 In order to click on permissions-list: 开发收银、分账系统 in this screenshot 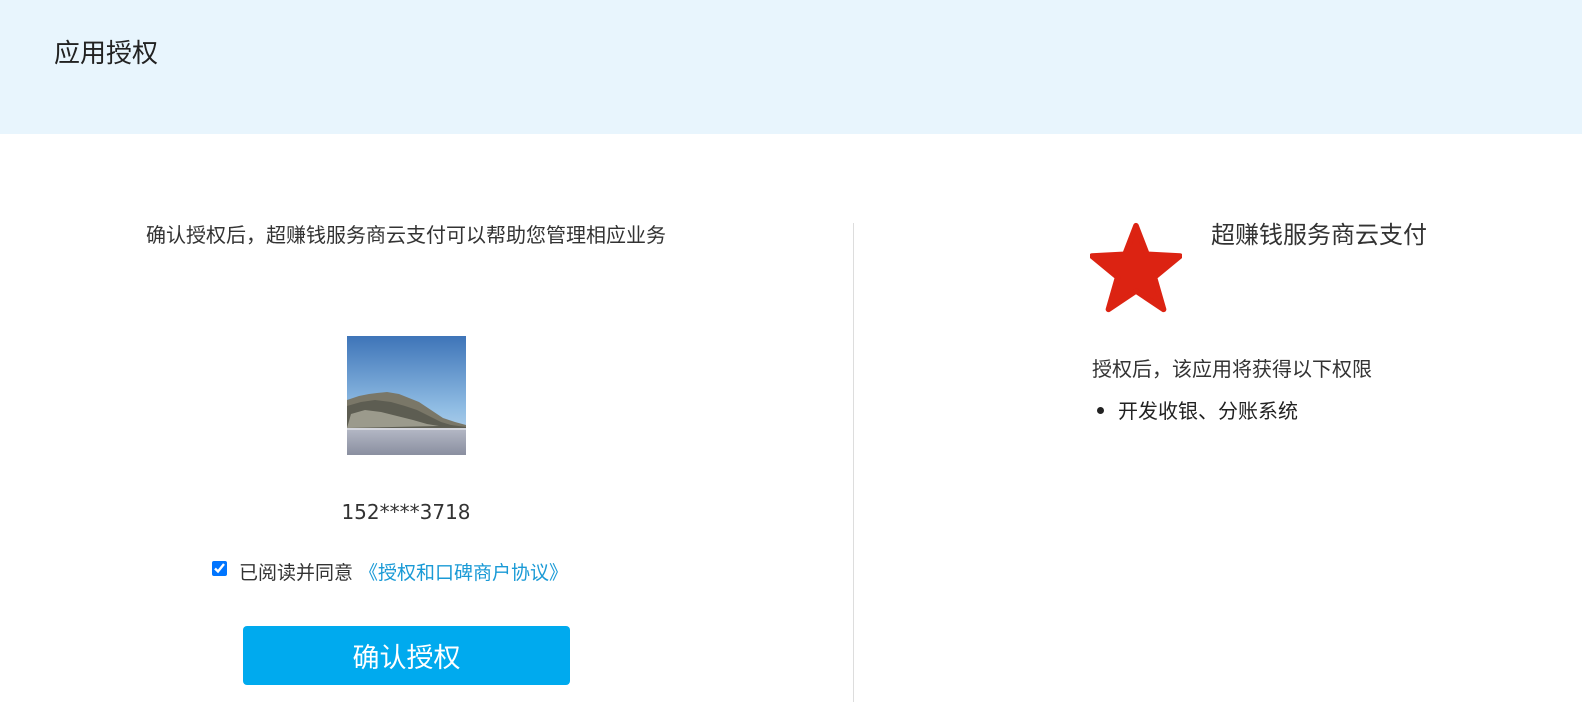, I will do `click(1195, 411)`.